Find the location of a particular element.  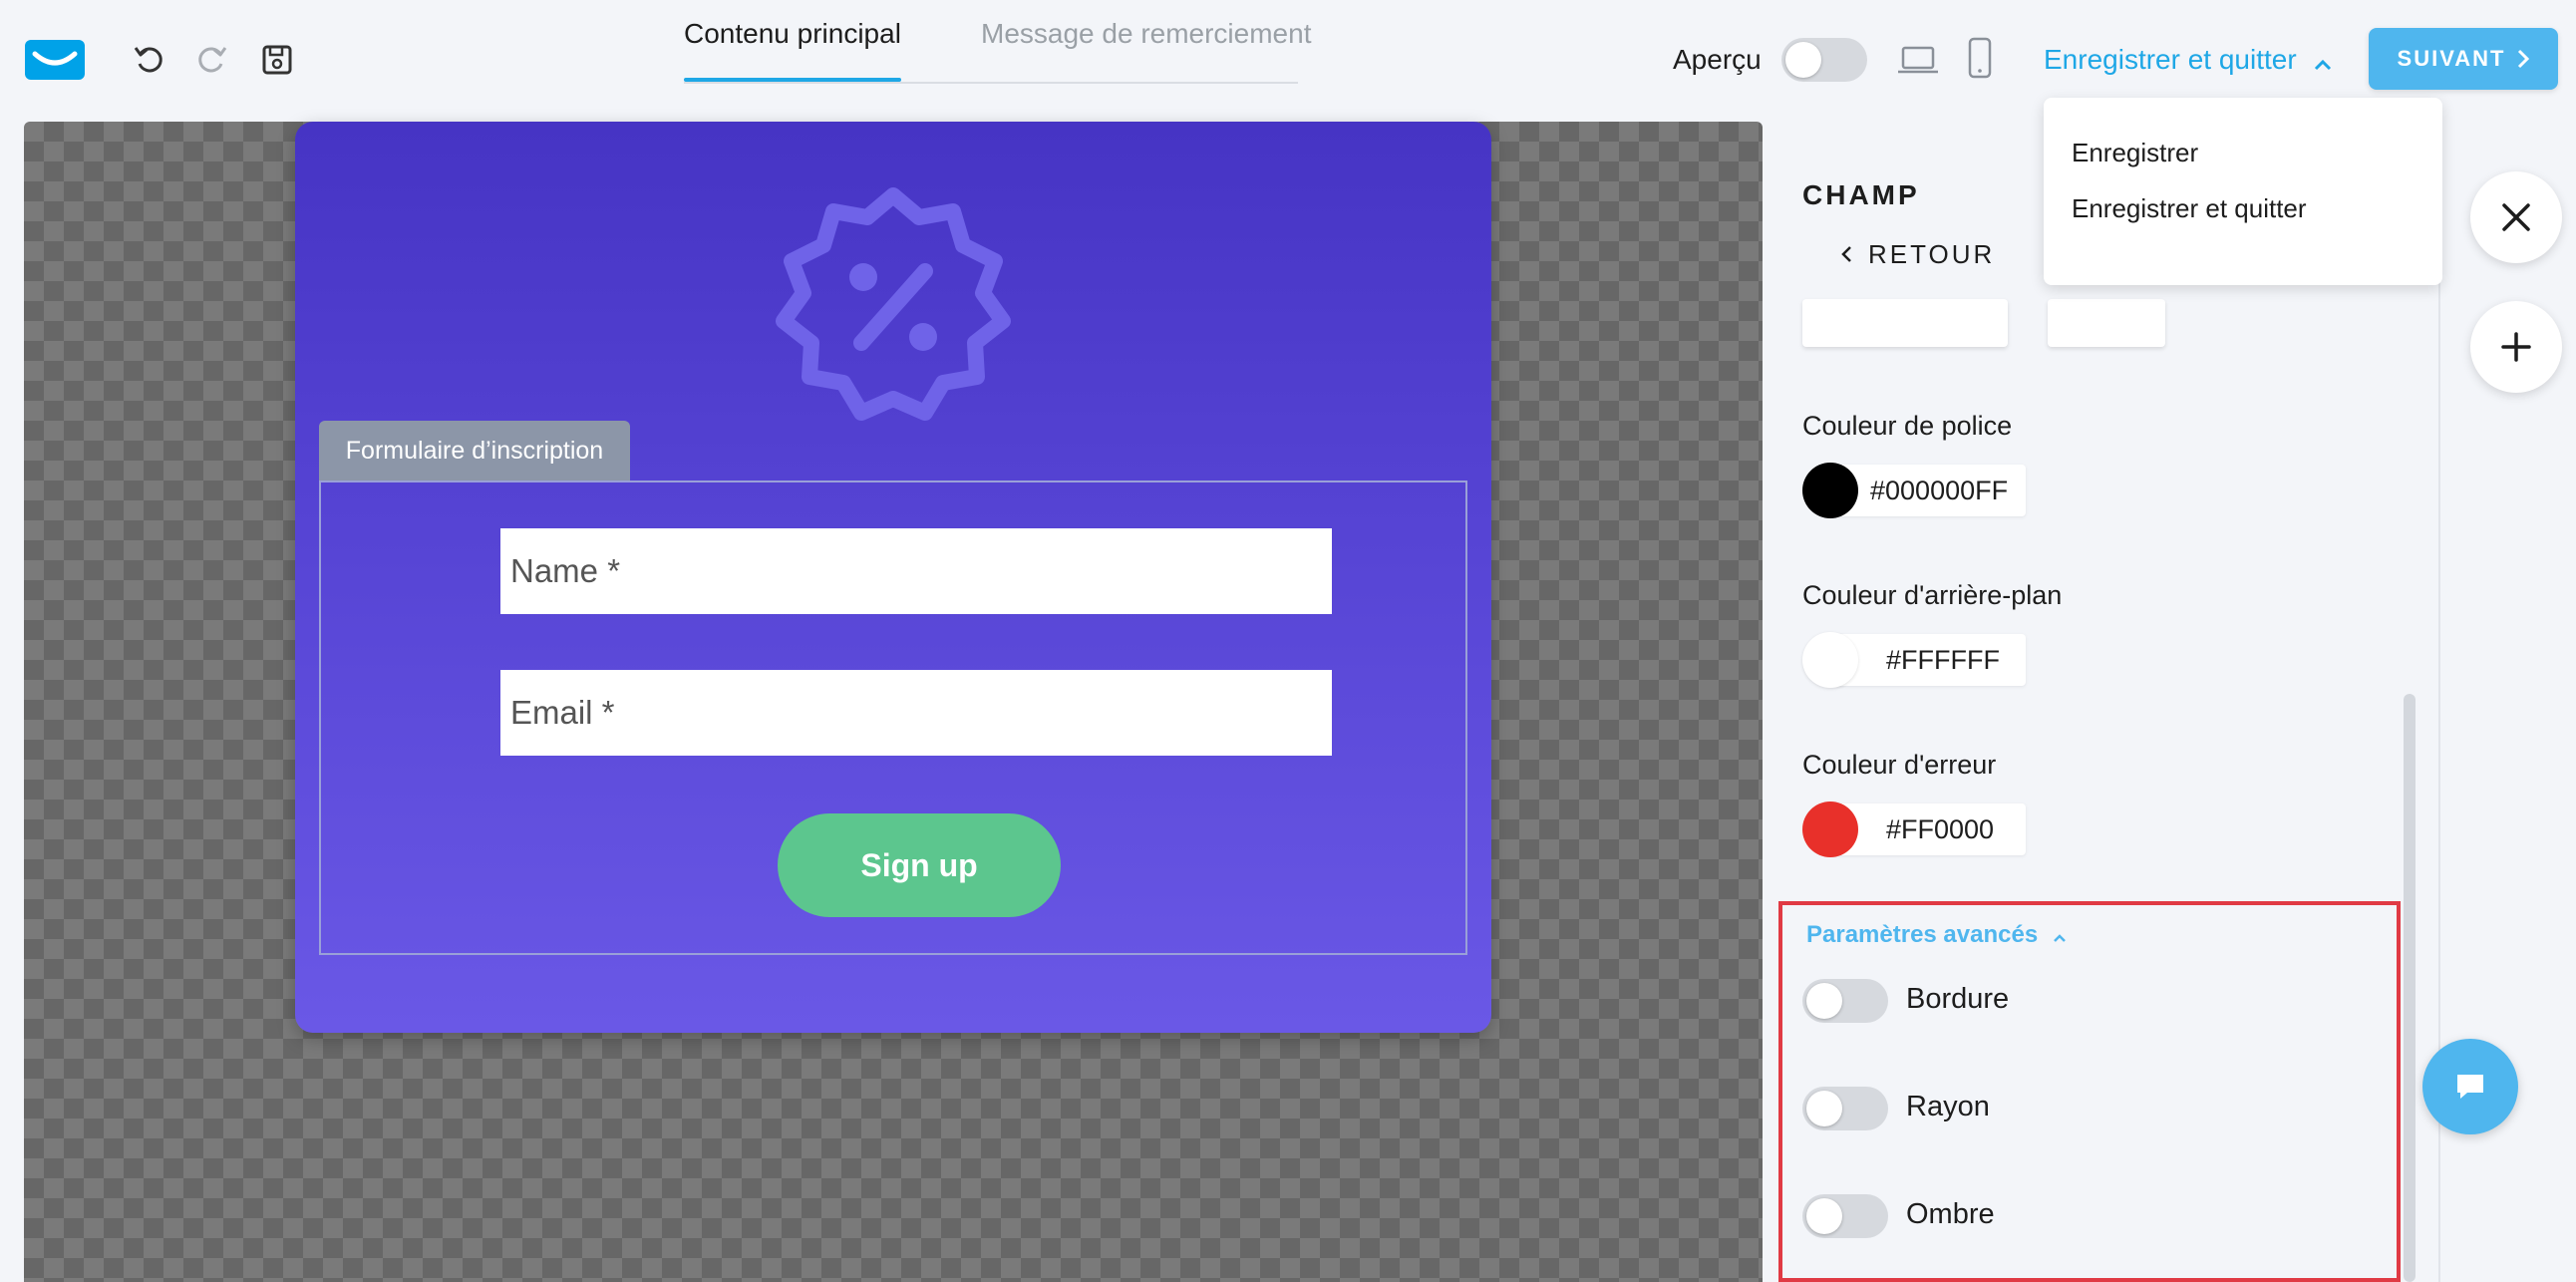

back-button: RETOUR is located at coordinates (1917, 254).